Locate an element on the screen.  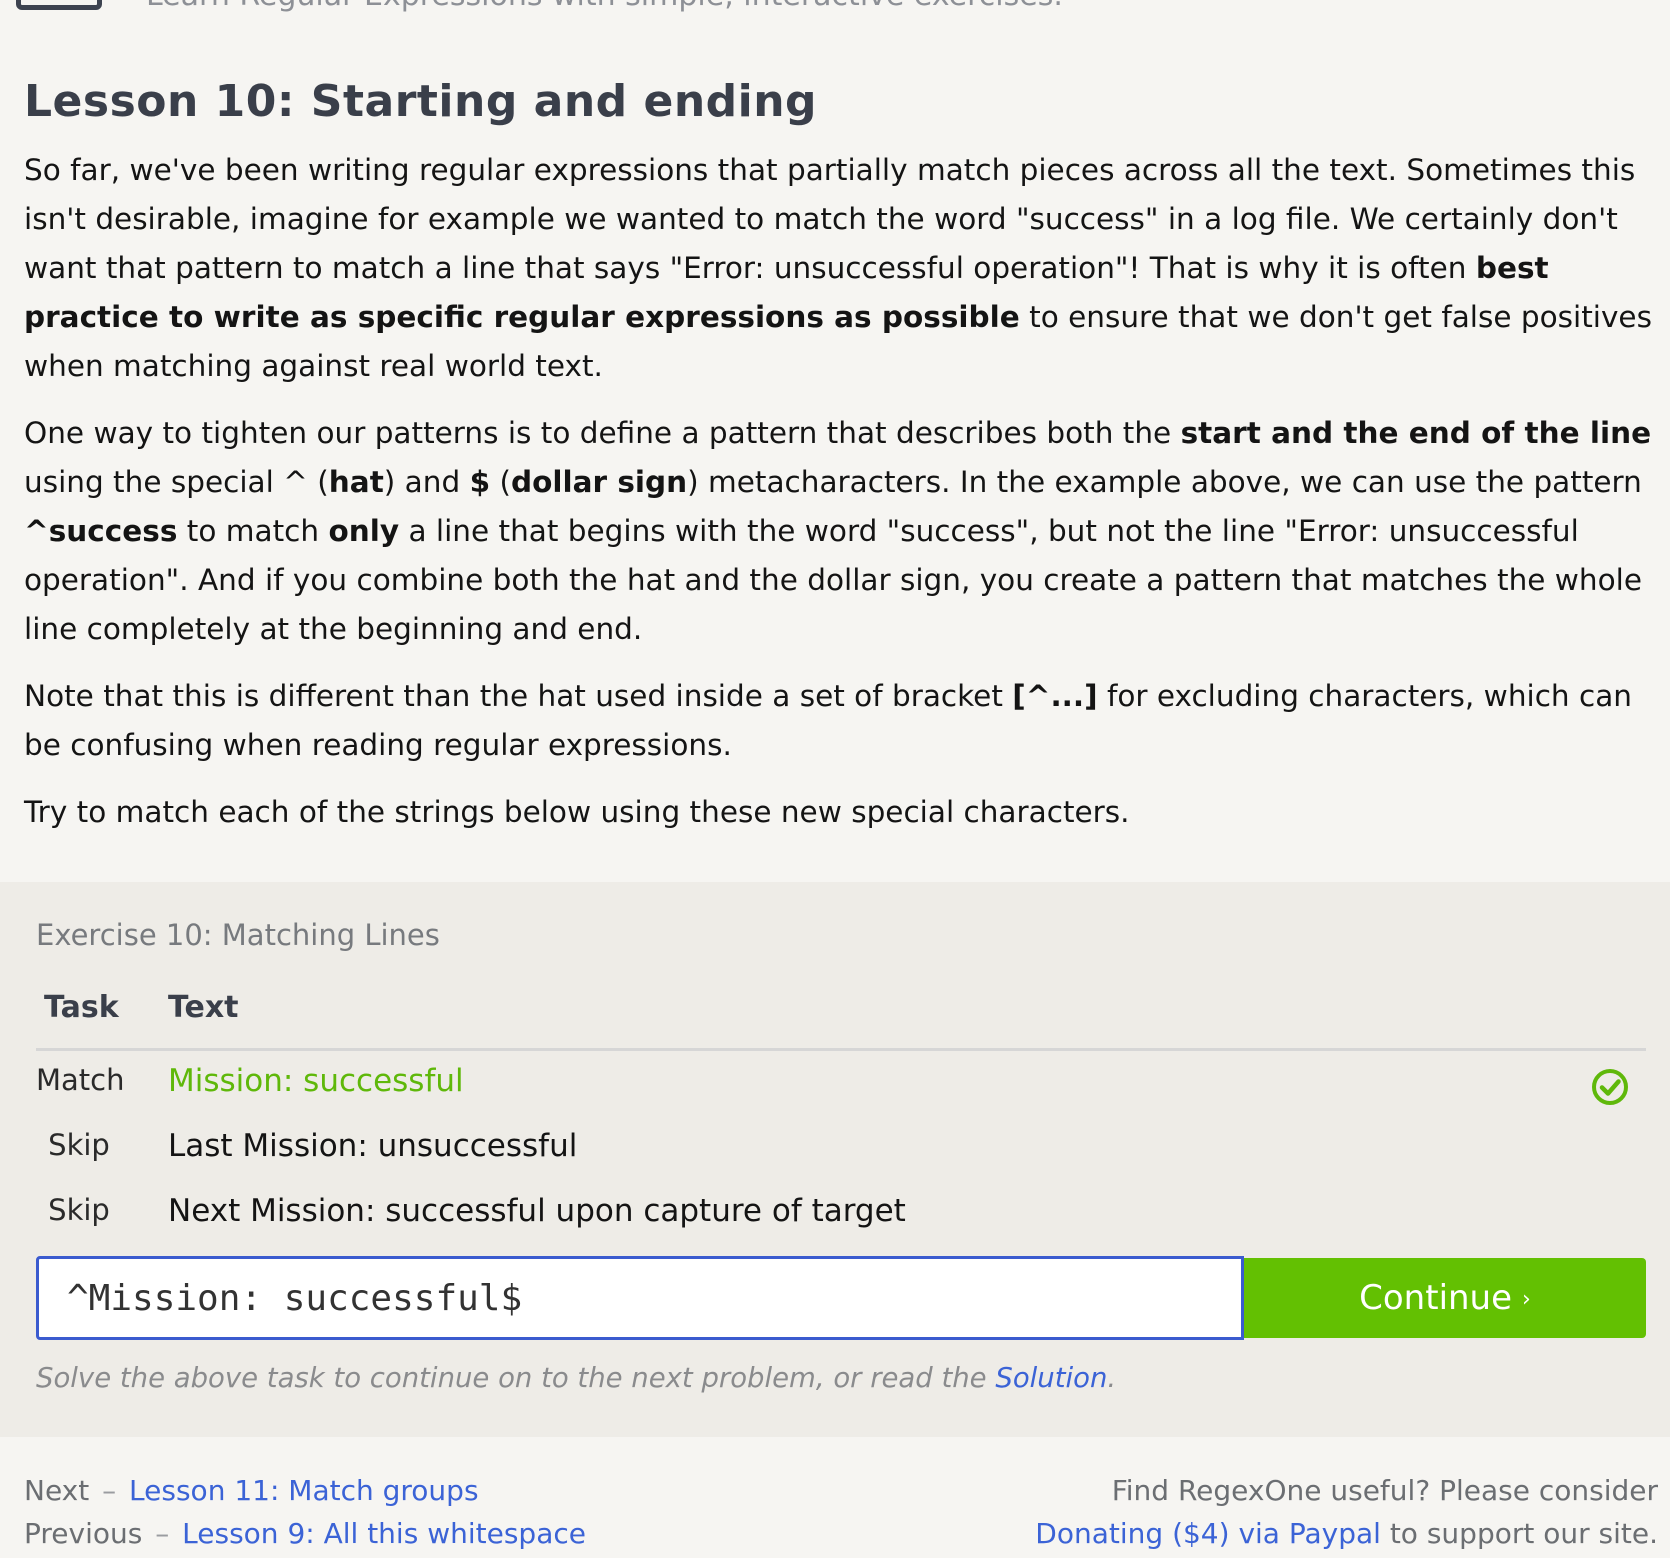
previous-lesson-link: Lesson 9: All this whitespace is located at coordinates (384, 1533).